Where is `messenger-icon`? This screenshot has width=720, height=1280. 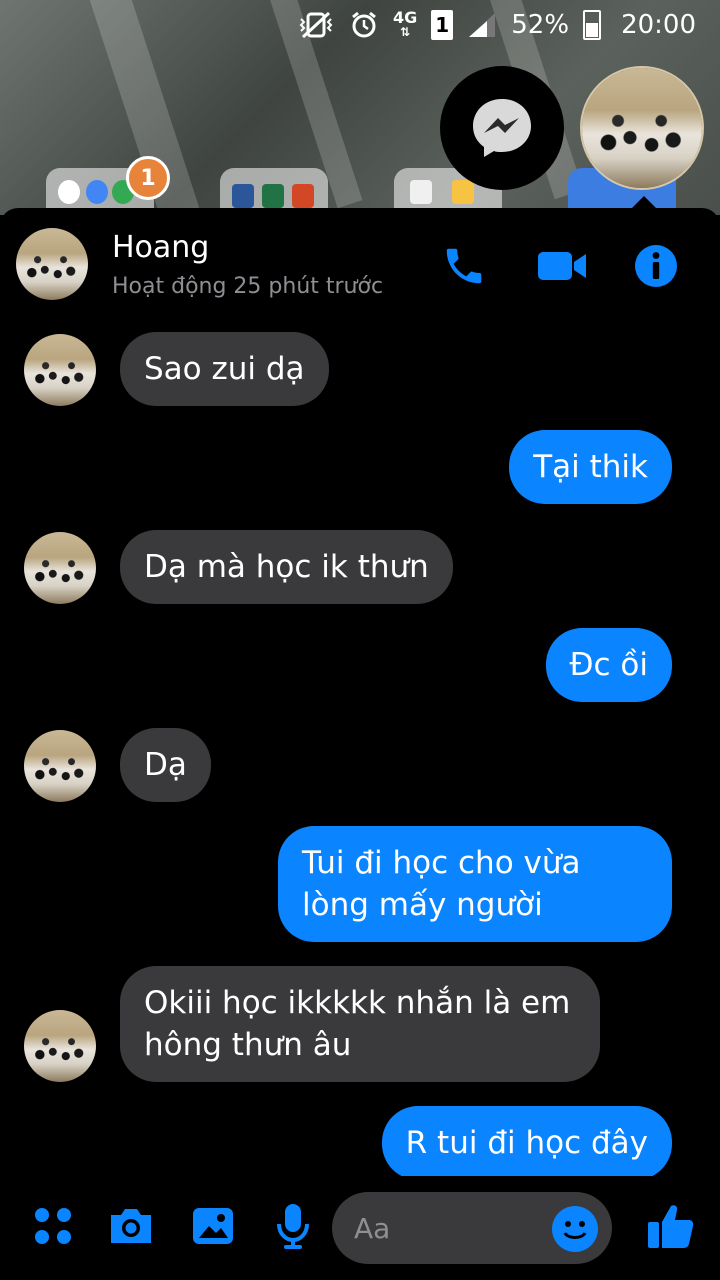
messenger-icon is located at coordinates (502, 128).